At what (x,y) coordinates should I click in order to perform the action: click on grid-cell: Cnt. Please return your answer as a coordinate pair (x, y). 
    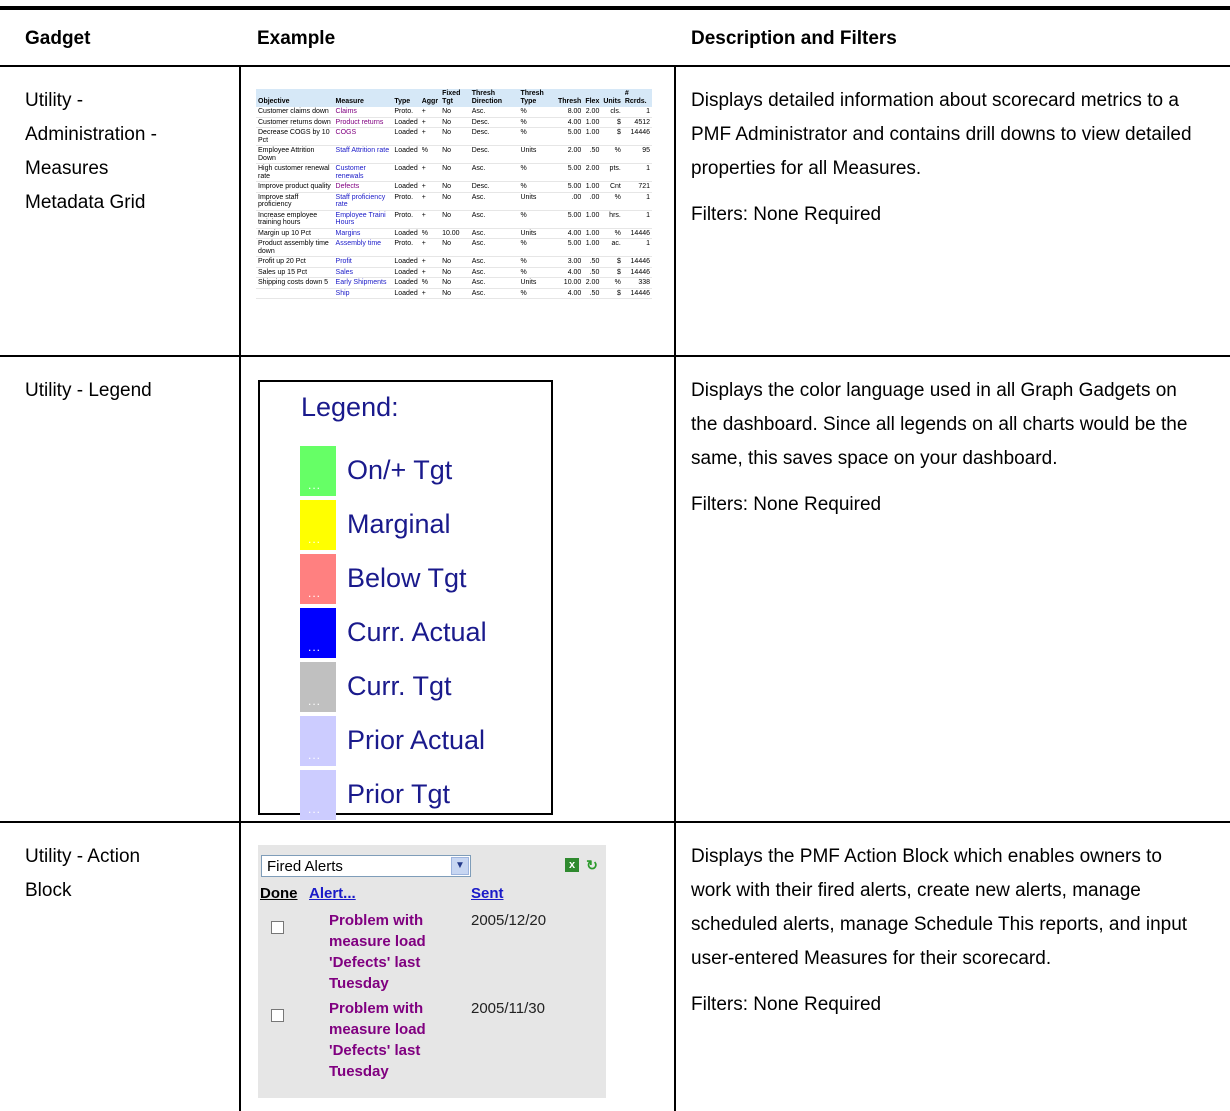
    Looking at the image, I should click on (612, 187).